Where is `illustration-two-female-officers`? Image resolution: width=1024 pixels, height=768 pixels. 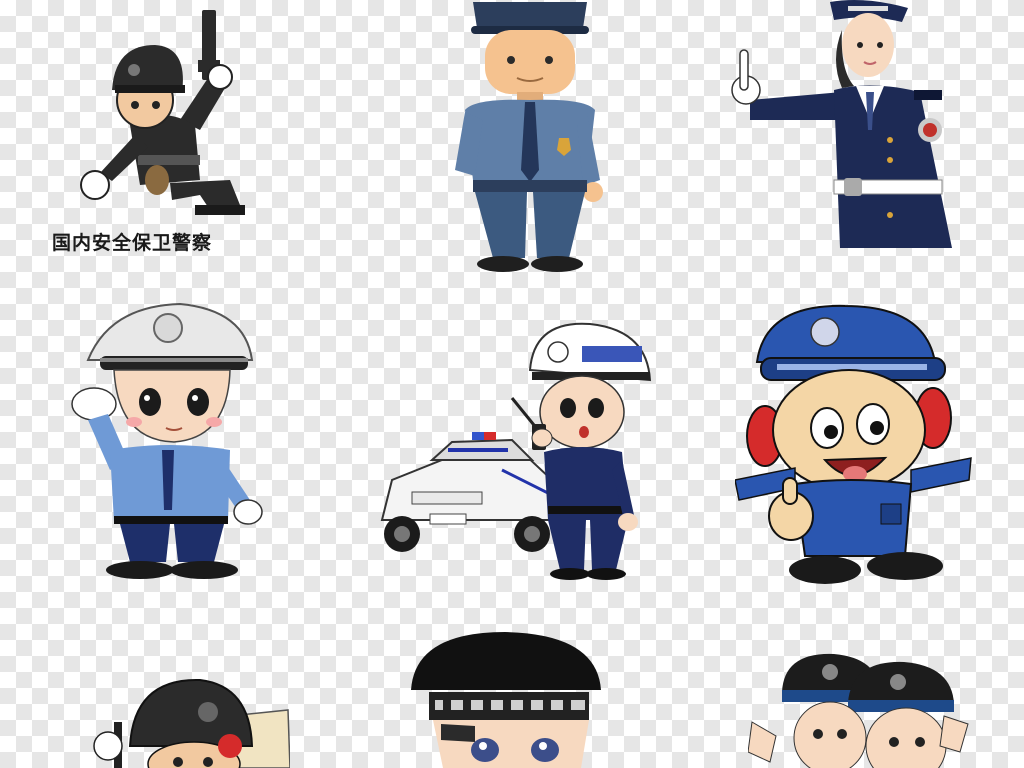
illustration-two-female-officers is located at coordinates (862, 710).